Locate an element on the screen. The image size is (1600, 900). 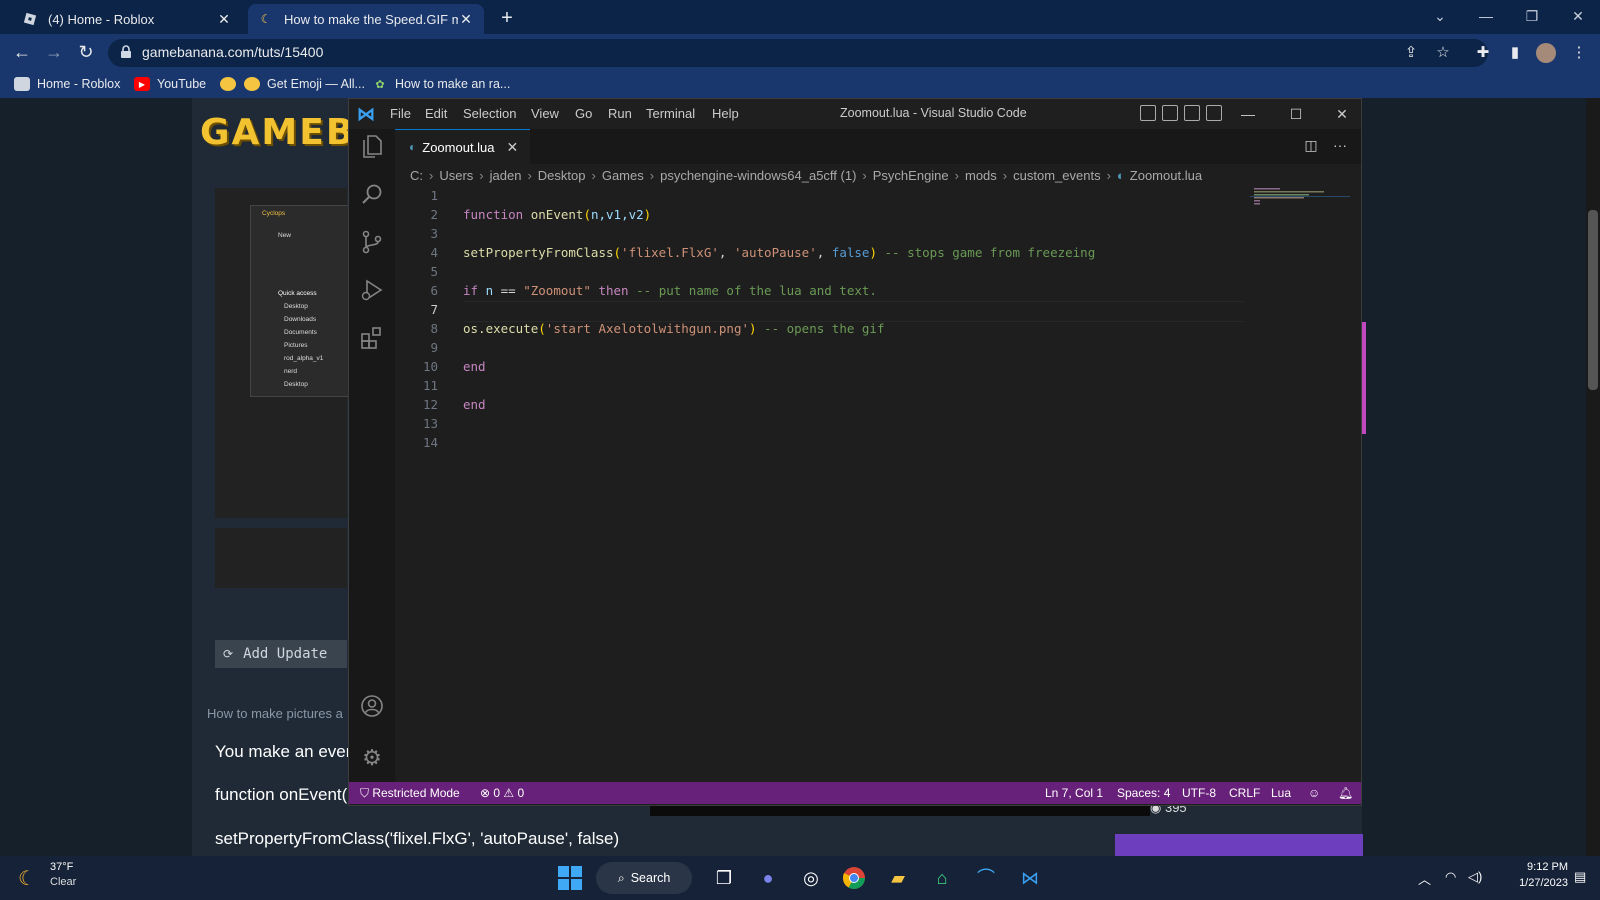
bookmark-emoji is located at coordinates (231, 84).